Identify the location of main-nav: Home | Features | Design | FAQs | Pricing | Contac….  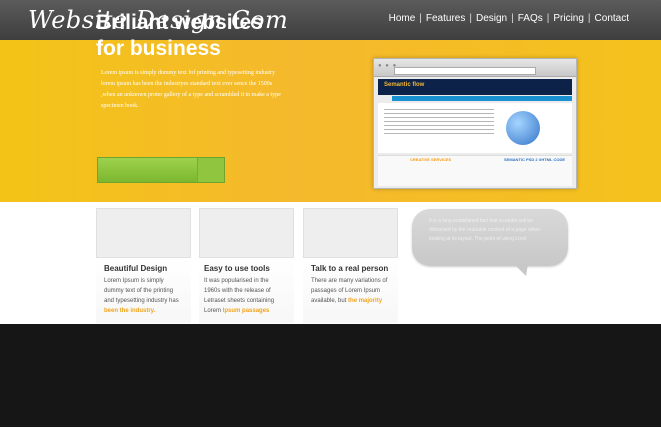
(509, 18).